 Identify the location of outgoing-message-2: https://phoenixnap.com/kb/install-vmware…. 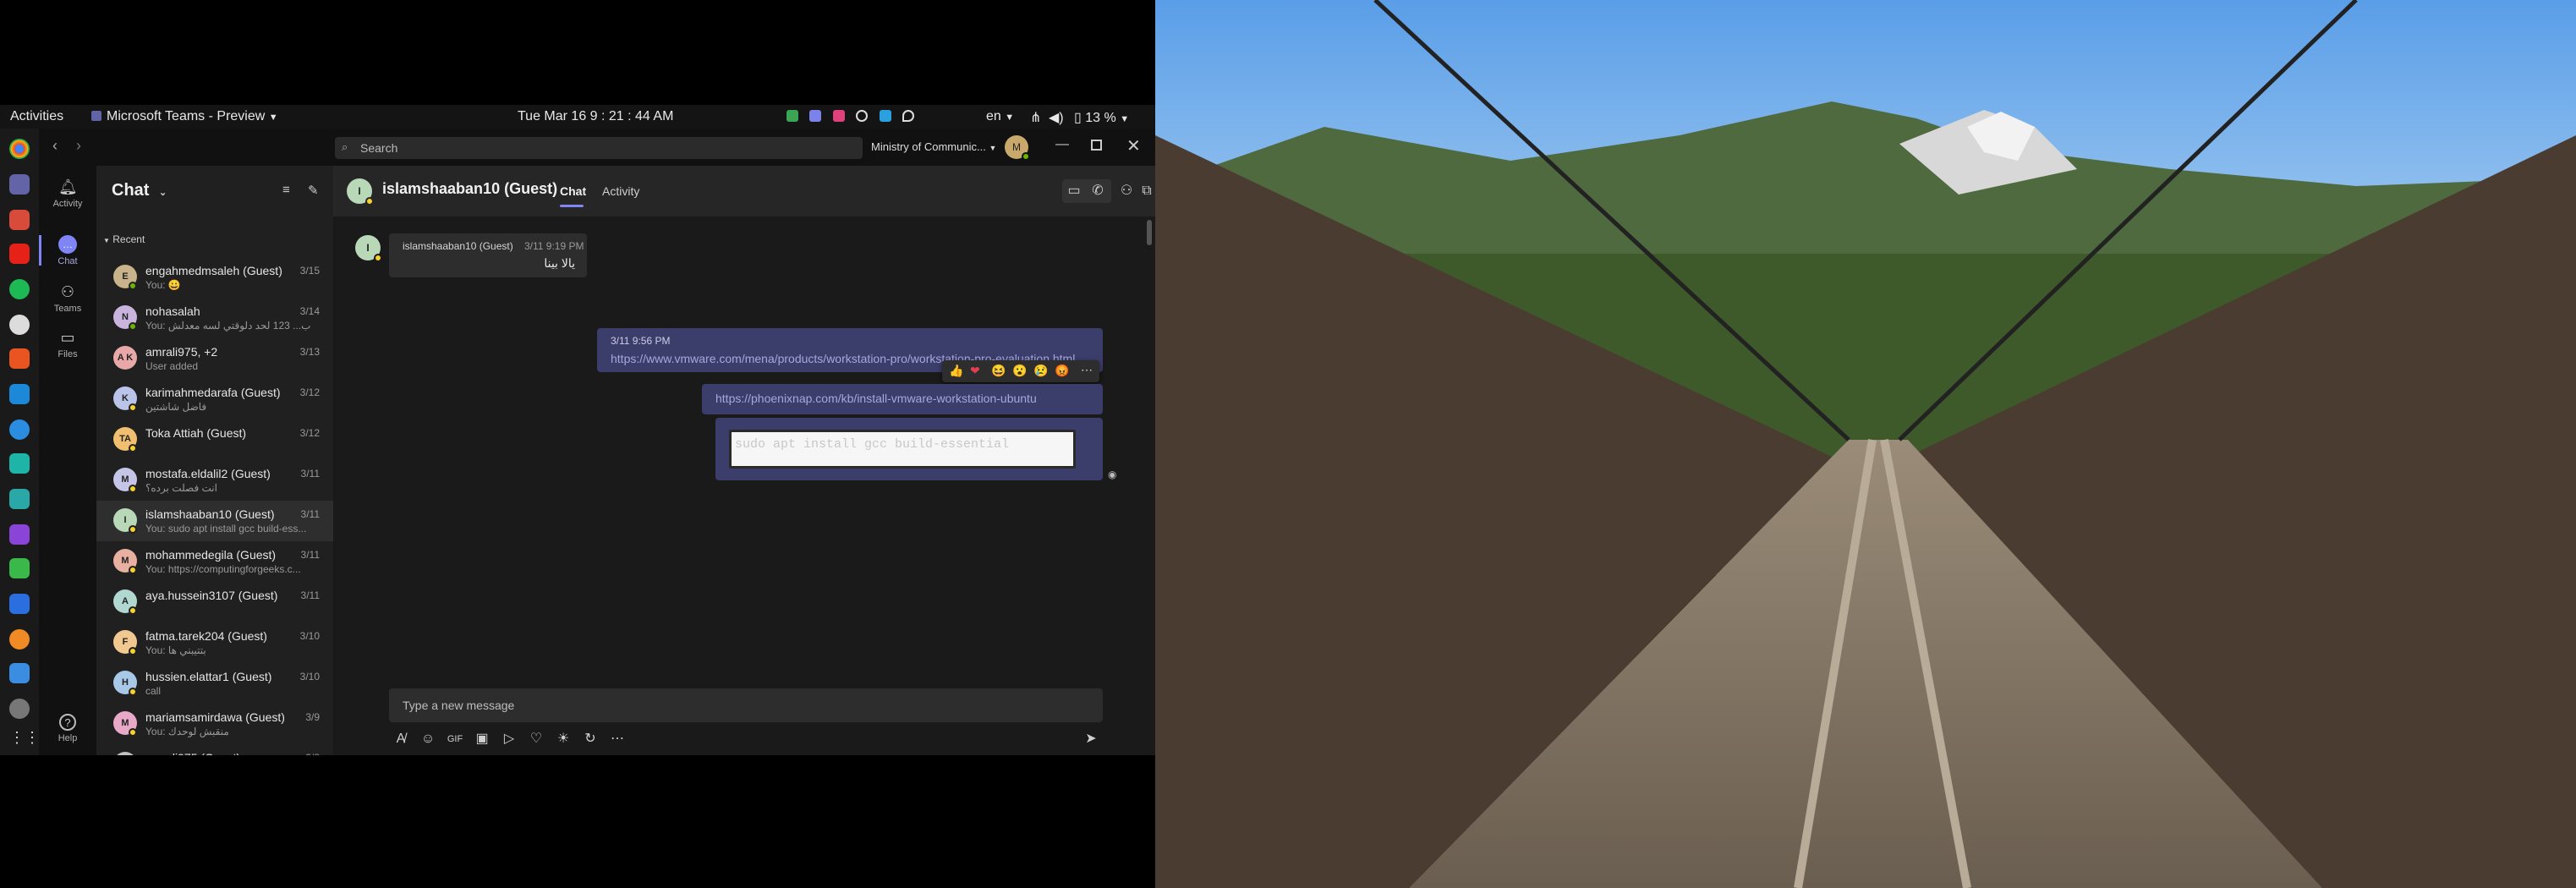
(902, 399).